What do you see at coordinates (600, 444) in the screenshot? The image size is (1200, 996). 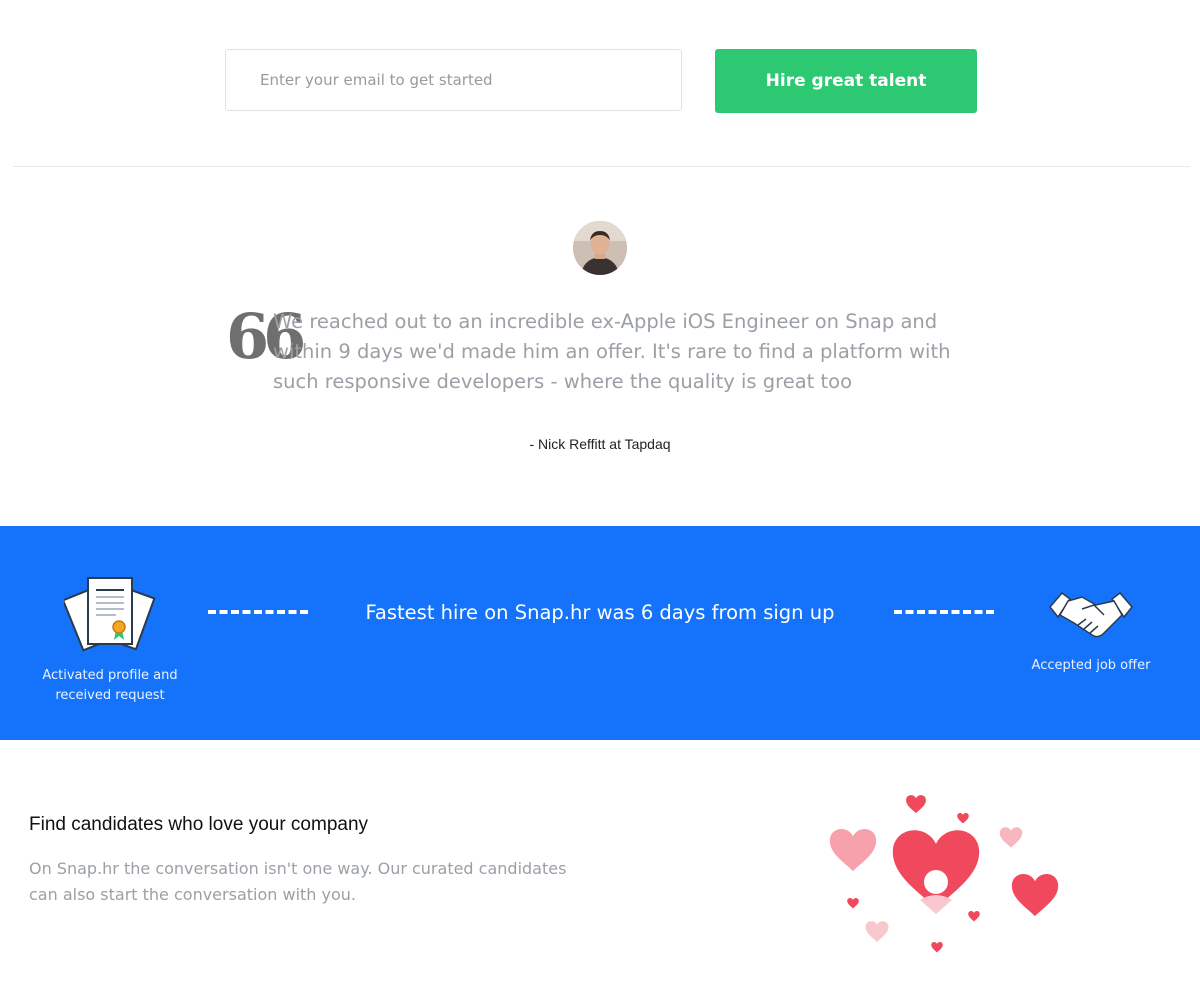 I see `testimonial-author: - Nick Reffitt at Tapdaq` at bounding box center [600, 444].